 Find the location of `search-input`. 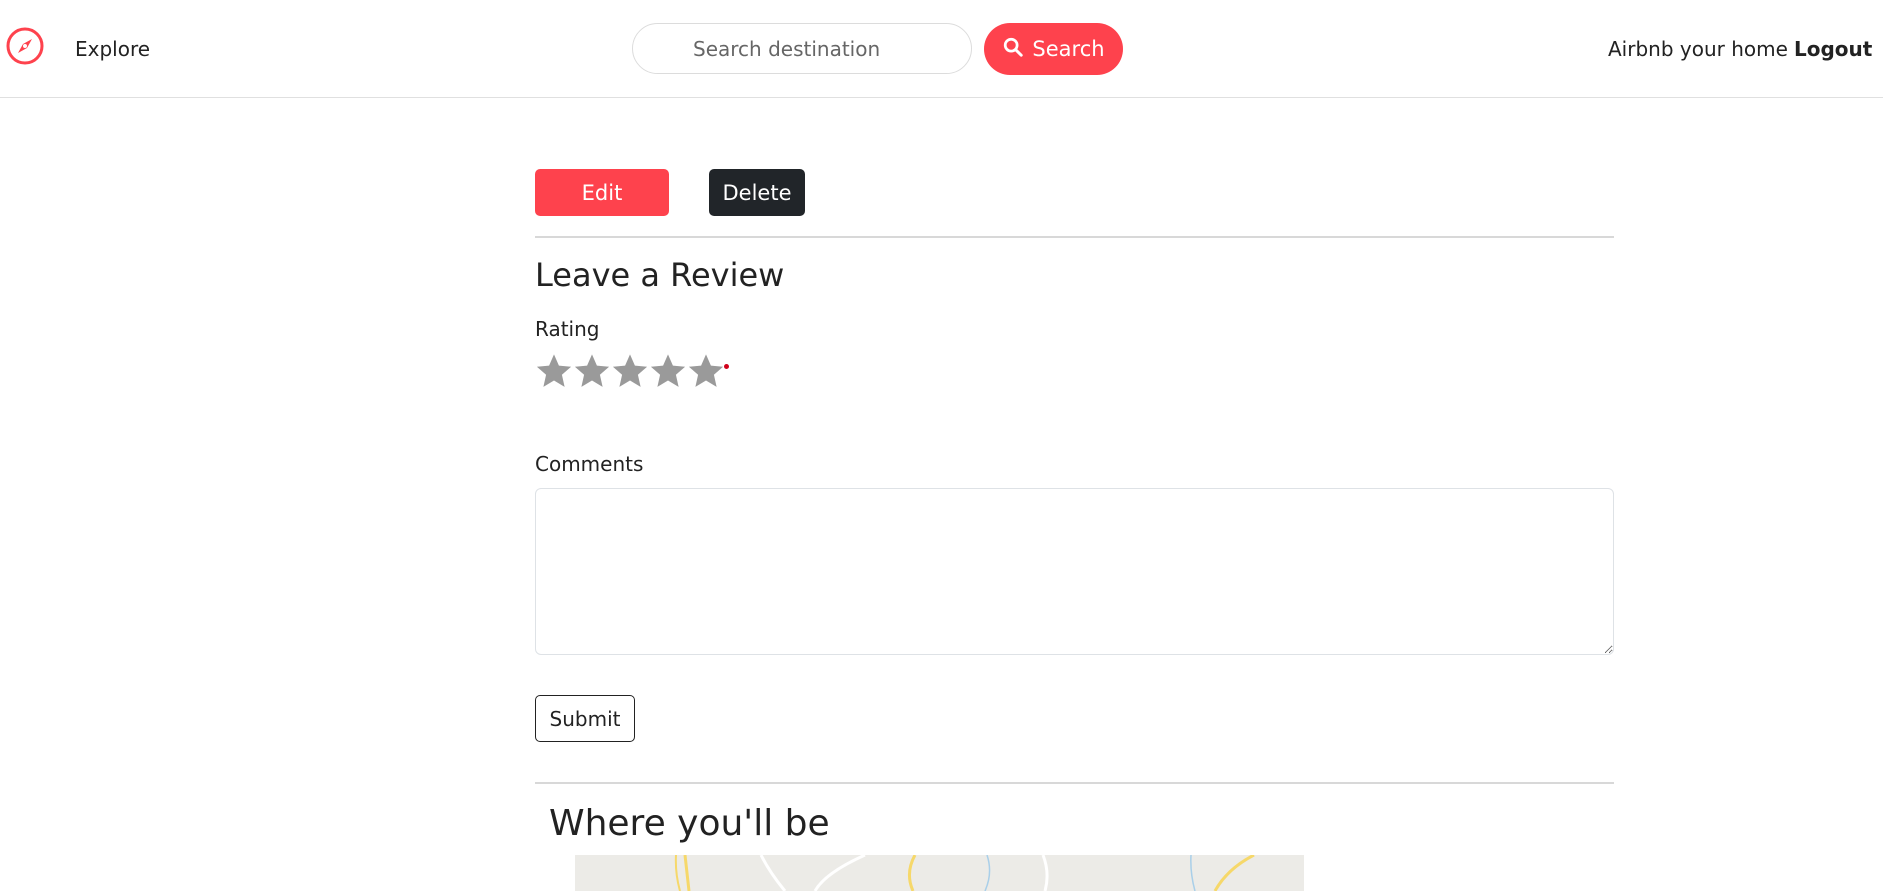

search-input is located at coordinates (802, 48).